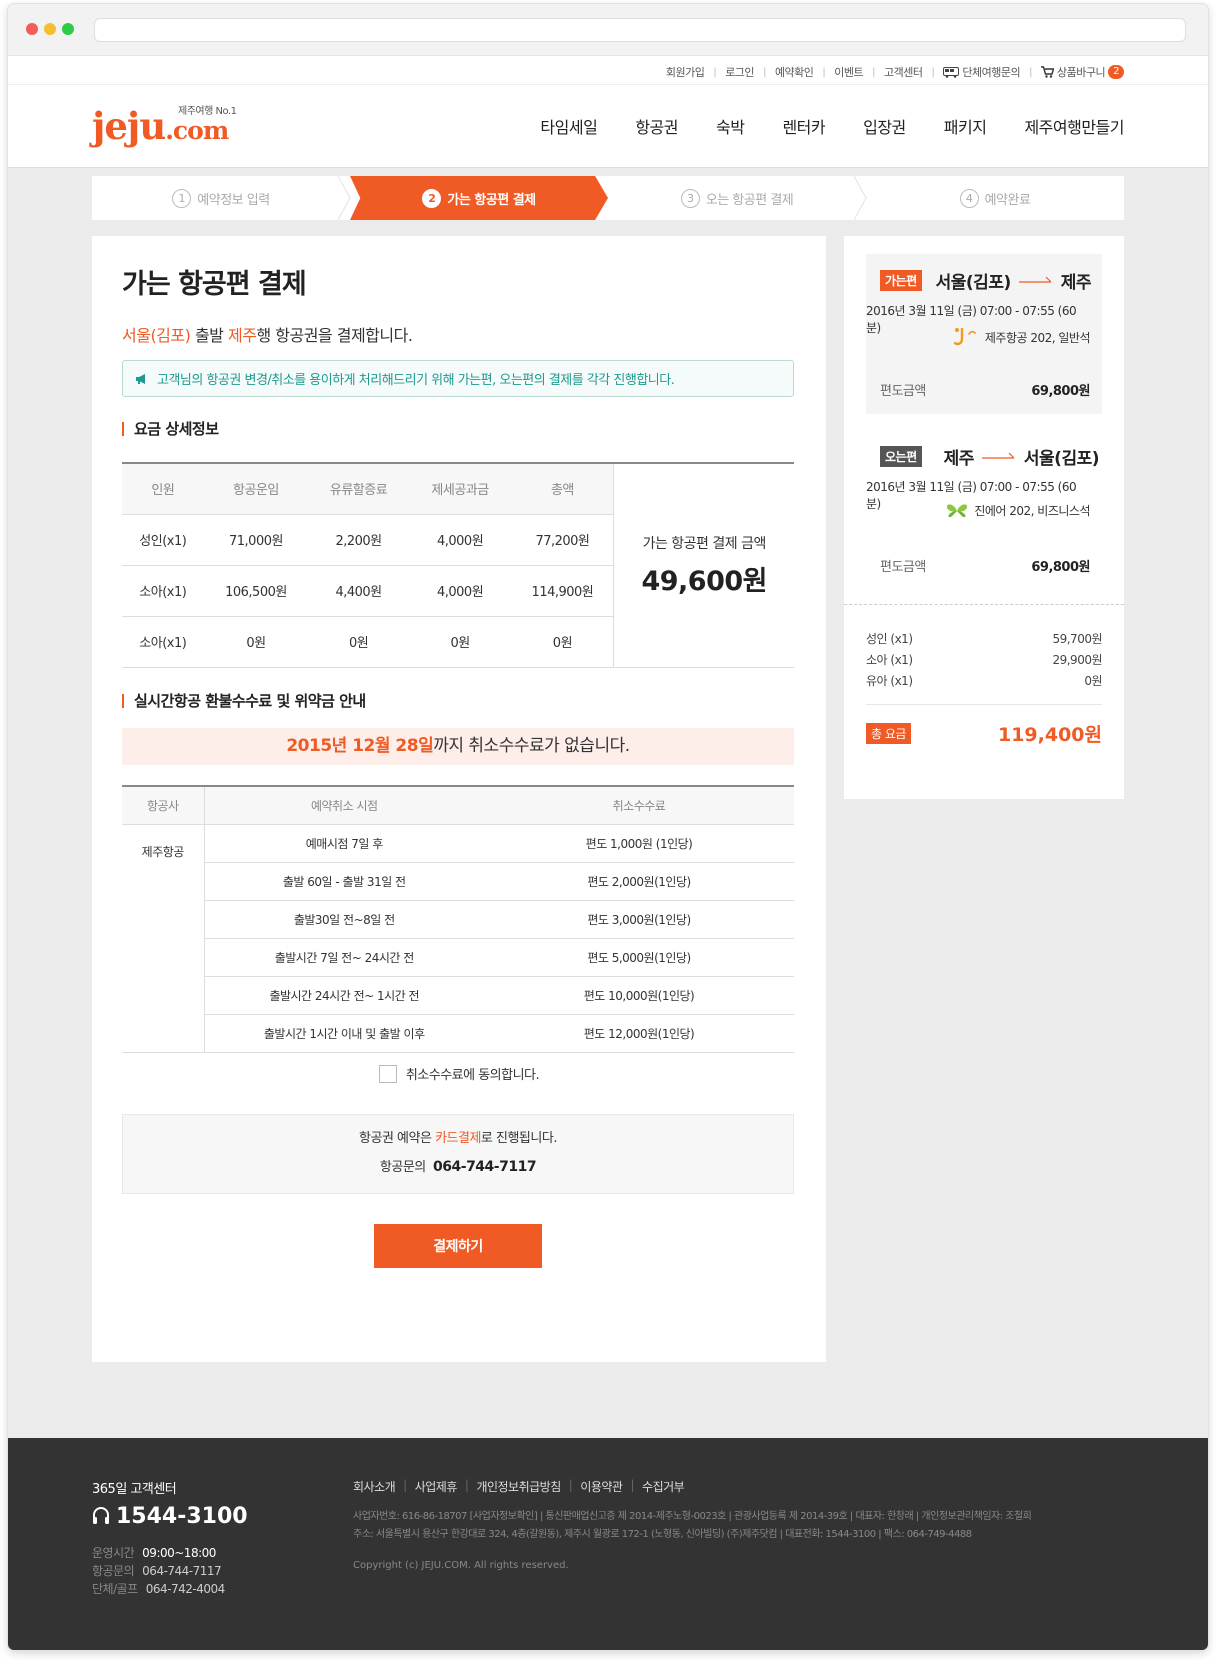 The width and height of the screenshot is (1216, 1660). Describe the element at coordinates (374, 1486) in the screenshot. I see `footer-link-about: 회사소개` at that location.